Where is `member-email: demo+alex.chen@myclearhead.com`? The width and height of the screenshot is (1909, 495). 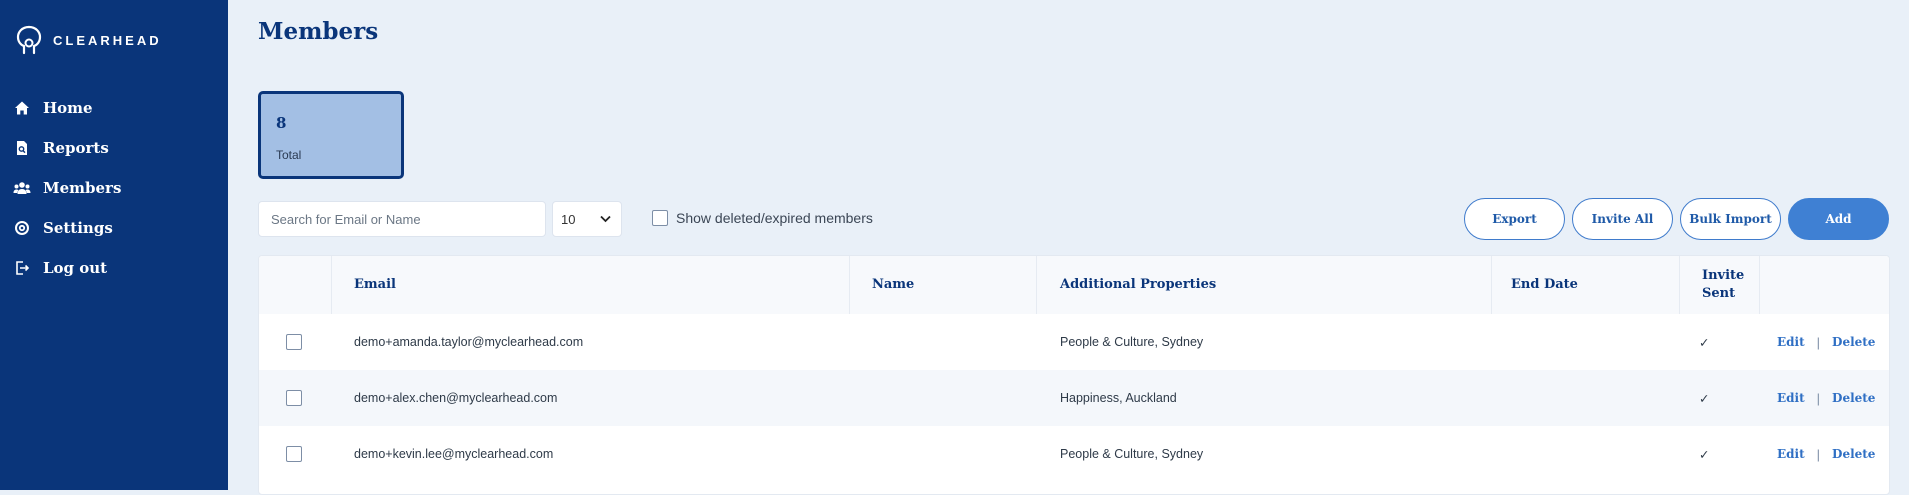 member-email: demo+alex.chen@myclearhead.com is located at coordinates (456, 398).